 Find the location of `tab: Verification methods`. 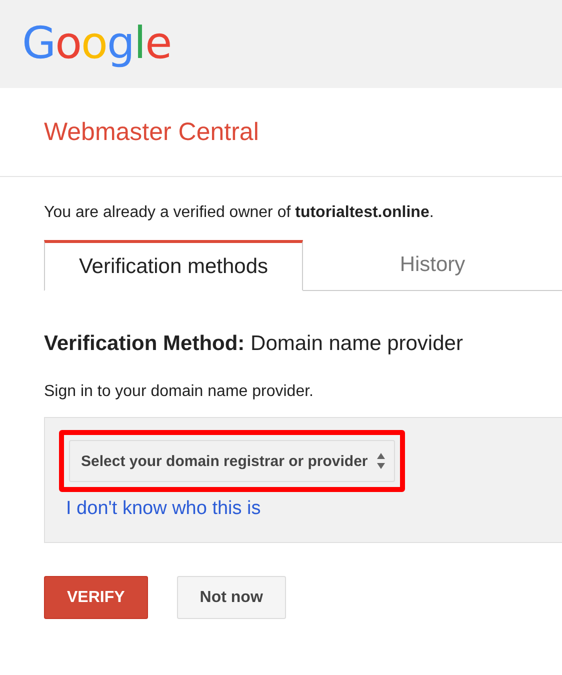

tab: Verification methods is located at coordinates (173, 265).